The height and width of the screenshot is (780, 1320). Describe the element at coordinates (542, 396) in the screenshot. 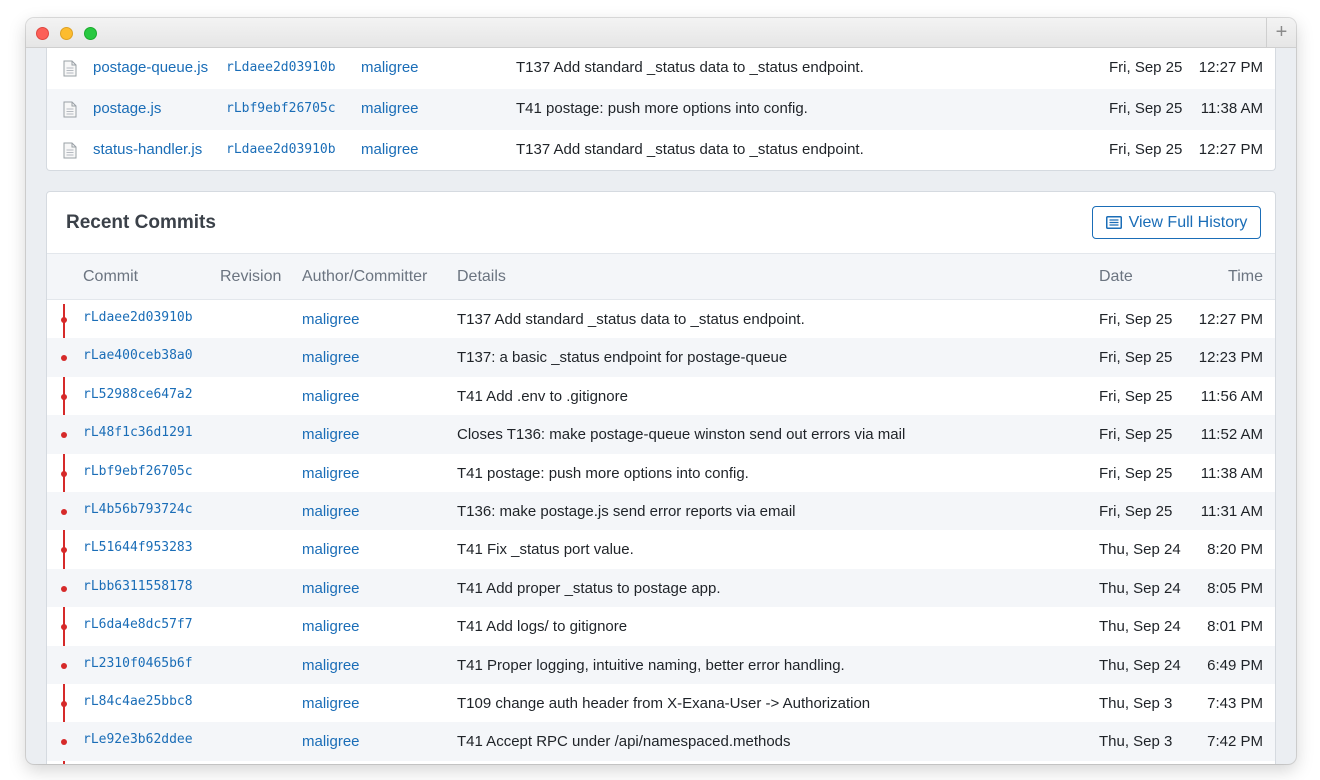

I see `commit-details: T41 Add .env to .gitignore` at that location.